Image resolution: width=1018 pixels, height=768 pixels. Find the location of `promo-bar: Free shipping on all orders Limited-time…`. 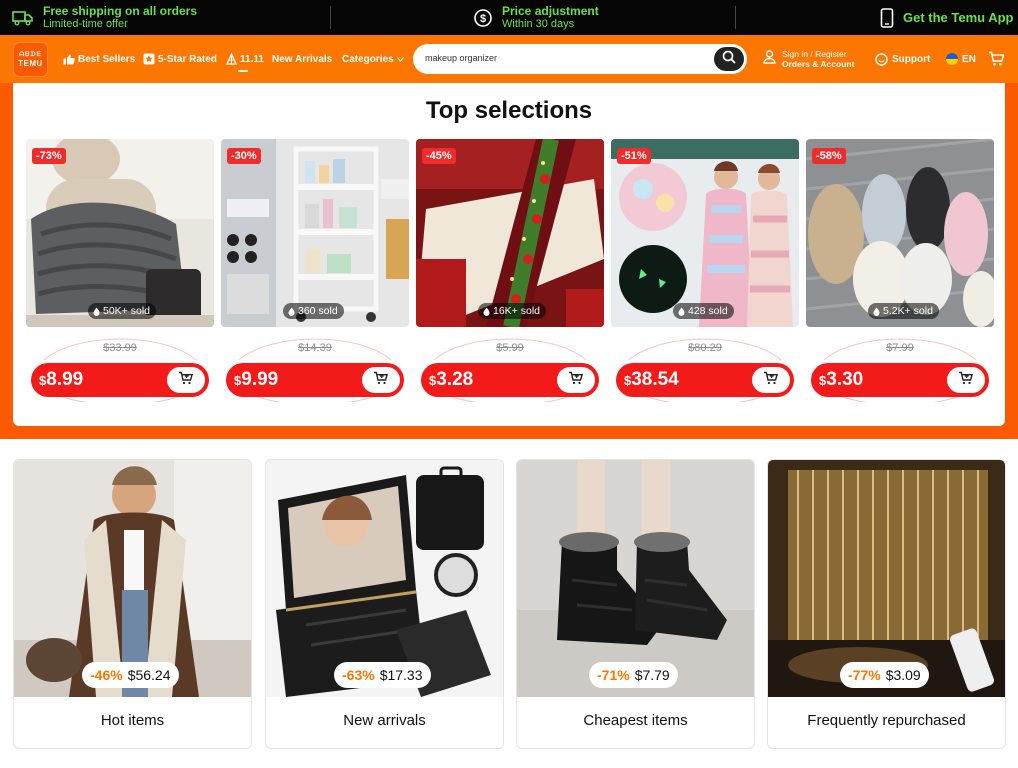

promo-bar: Free shipping on all orders Limited-time… is located at coordinates (509, 17).